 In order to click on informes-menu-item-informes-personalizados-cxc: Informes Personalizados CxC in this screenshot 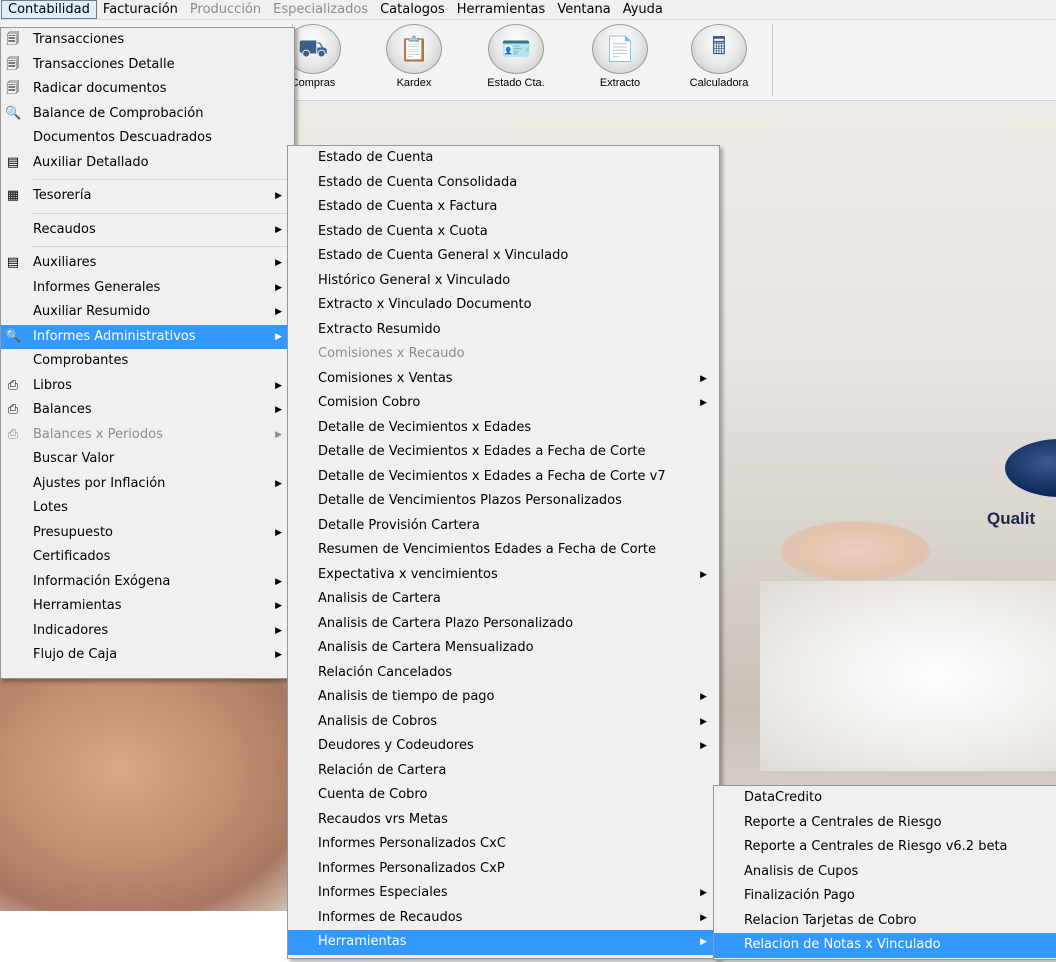, I will do `click(503, 844)`.